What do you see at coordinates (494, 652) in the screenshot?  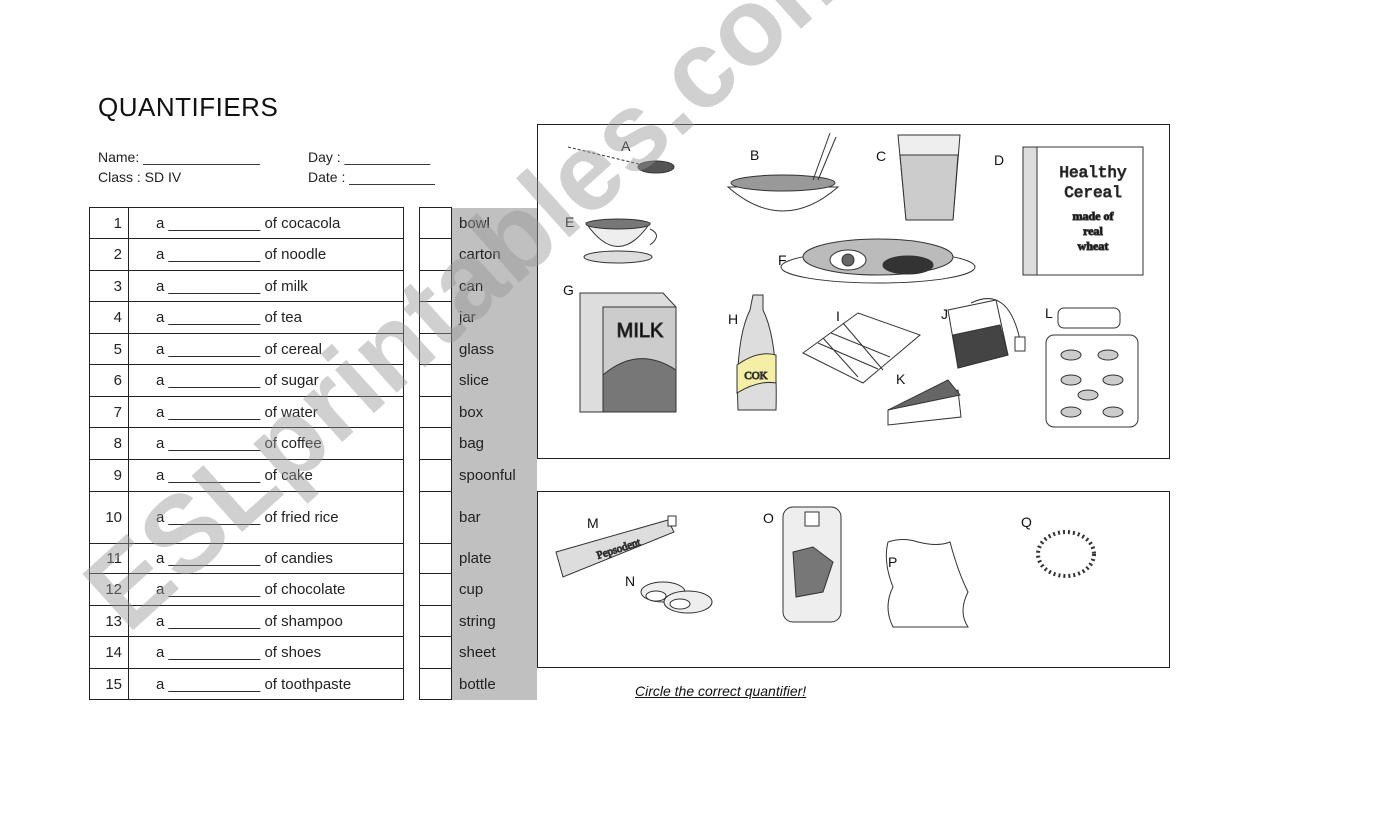 I see `quantifier-word: sheet` at bounding box center [494, 652].